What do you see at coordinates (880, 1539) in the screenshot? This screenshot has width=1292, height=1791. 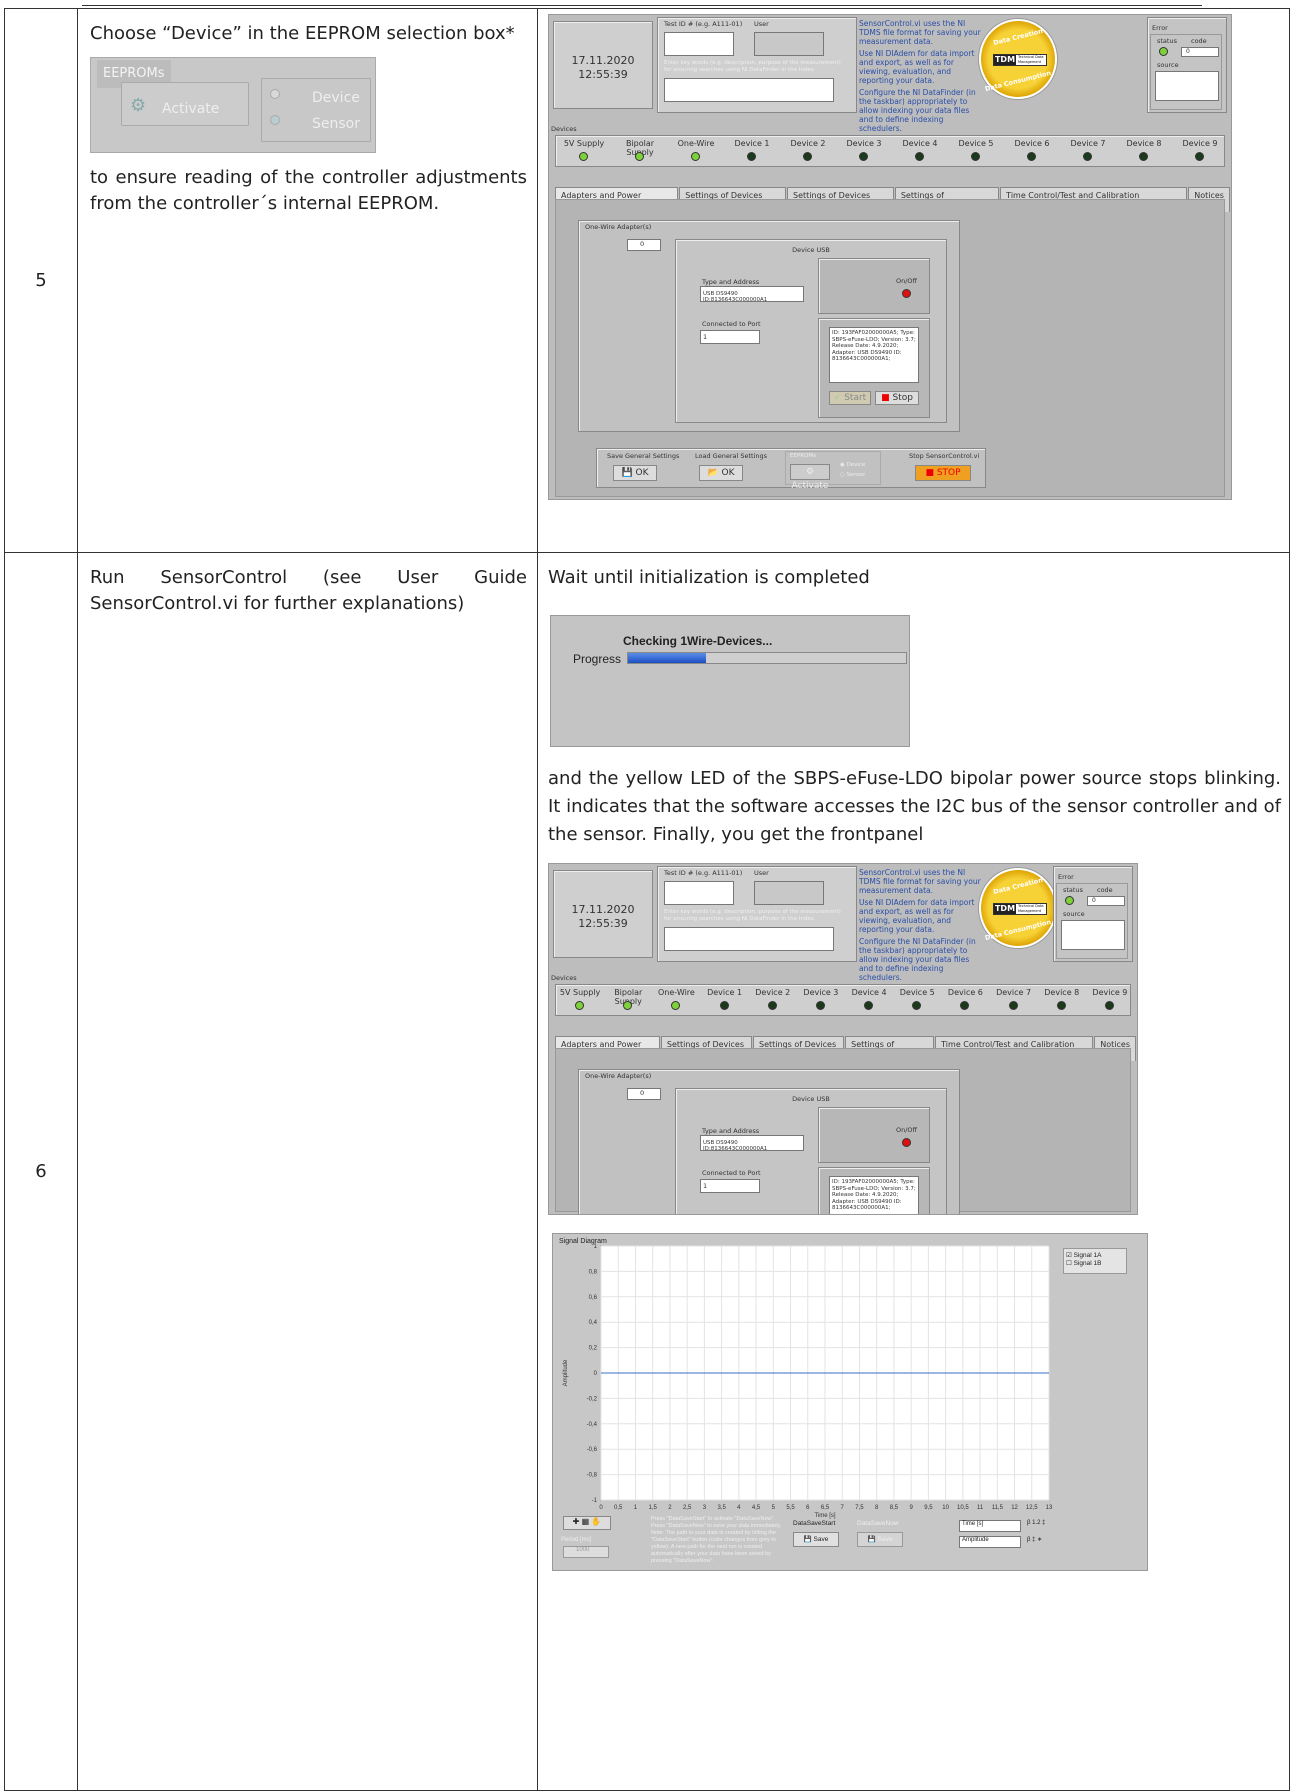 I see `datasavenow-button: 💾 Save` at bounding box center [880, 1539].